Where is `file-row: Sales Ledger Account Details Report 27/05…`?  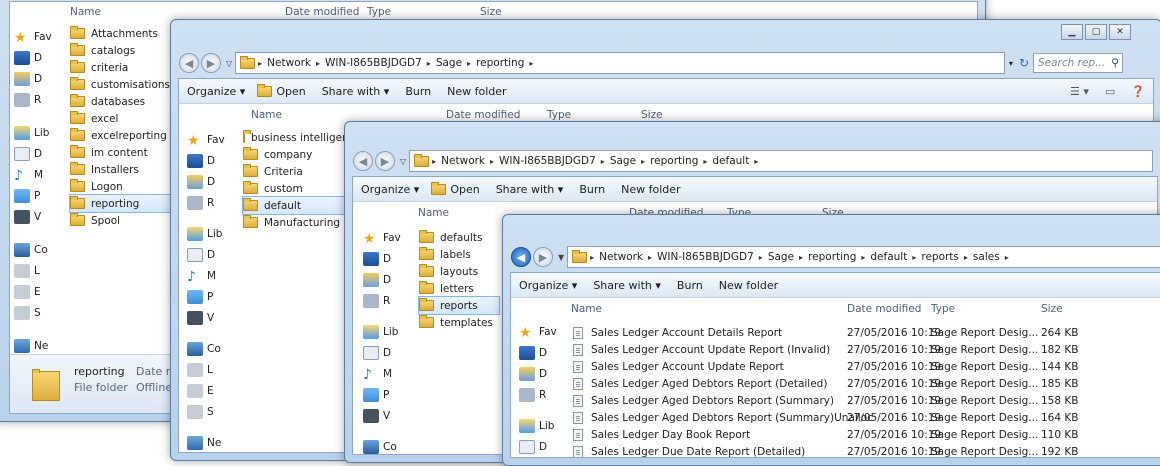 file-row: Sales Ledger Account Details Report 27/05… is located at coordinates (866, 332).